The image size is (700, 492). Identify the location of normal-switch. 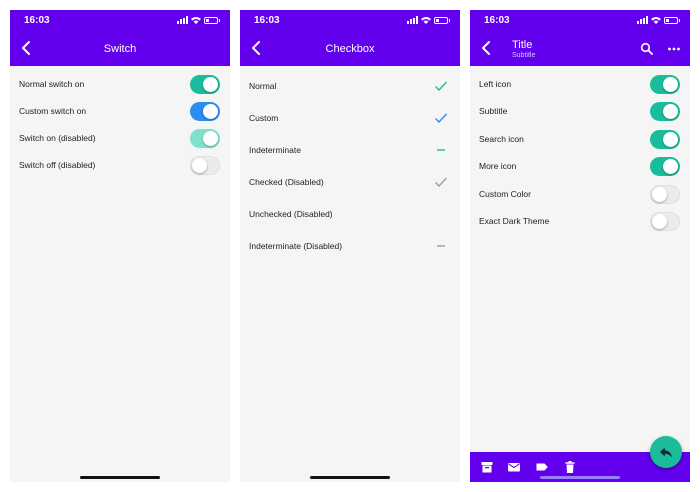
(205, 84).